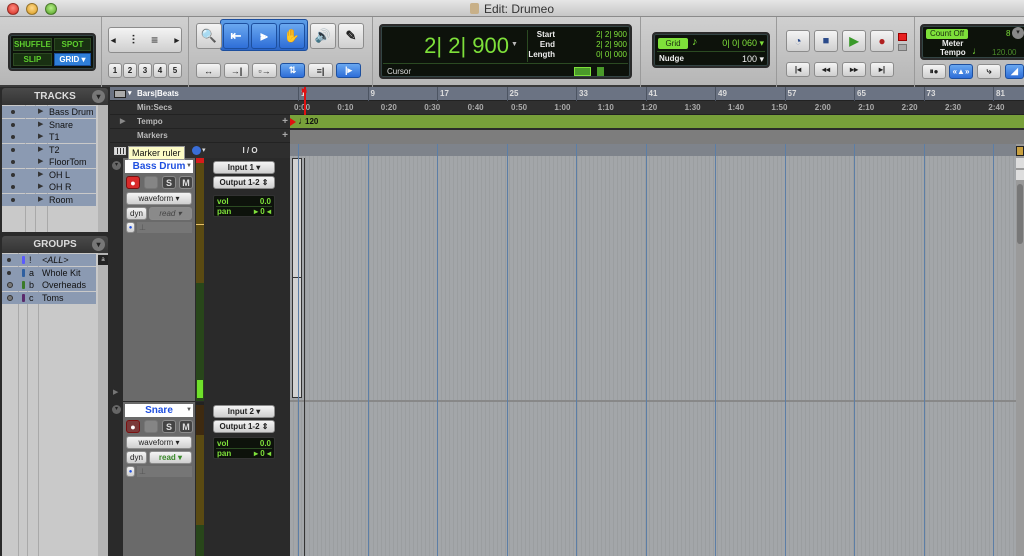  I want to click on play-icon: ▶, so click(854, 41).